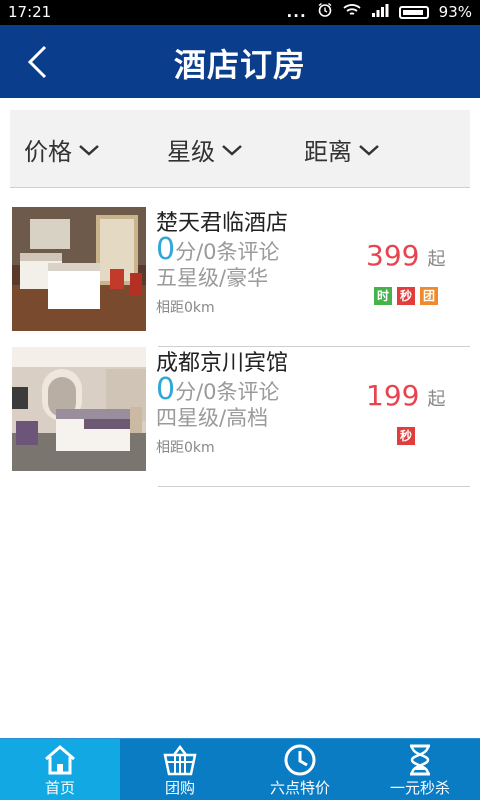 This screenshot has width=480, height=800. I want to click on hotel-badges: 时 秒 团, so click(406, 296).